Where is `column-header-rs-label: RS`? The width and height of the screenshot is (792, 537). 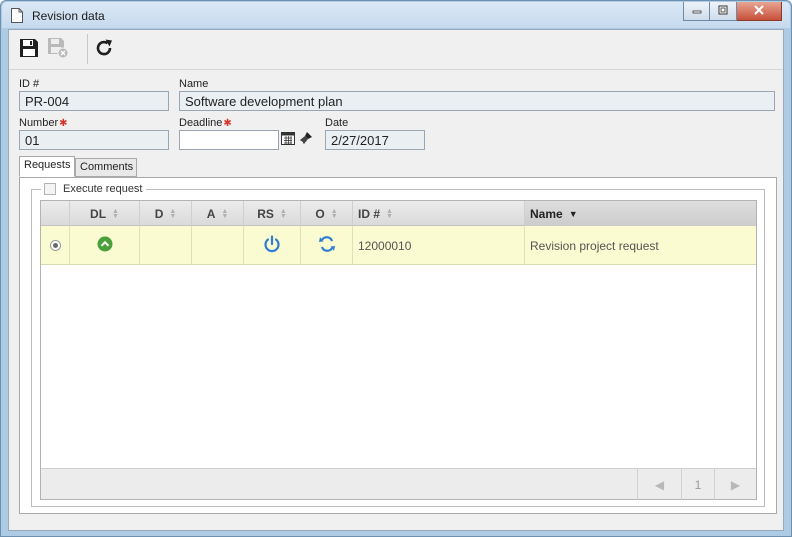
column-header-rs-label: RS is located at coordinates (265, 213).